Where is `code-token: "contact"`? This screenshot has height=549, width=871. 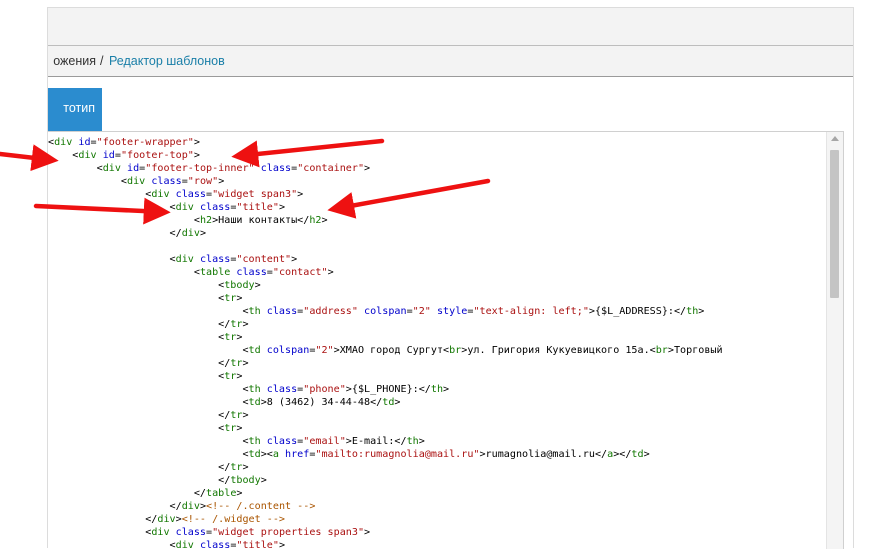
code-token: "contact" is located at coordinates (300, 272).